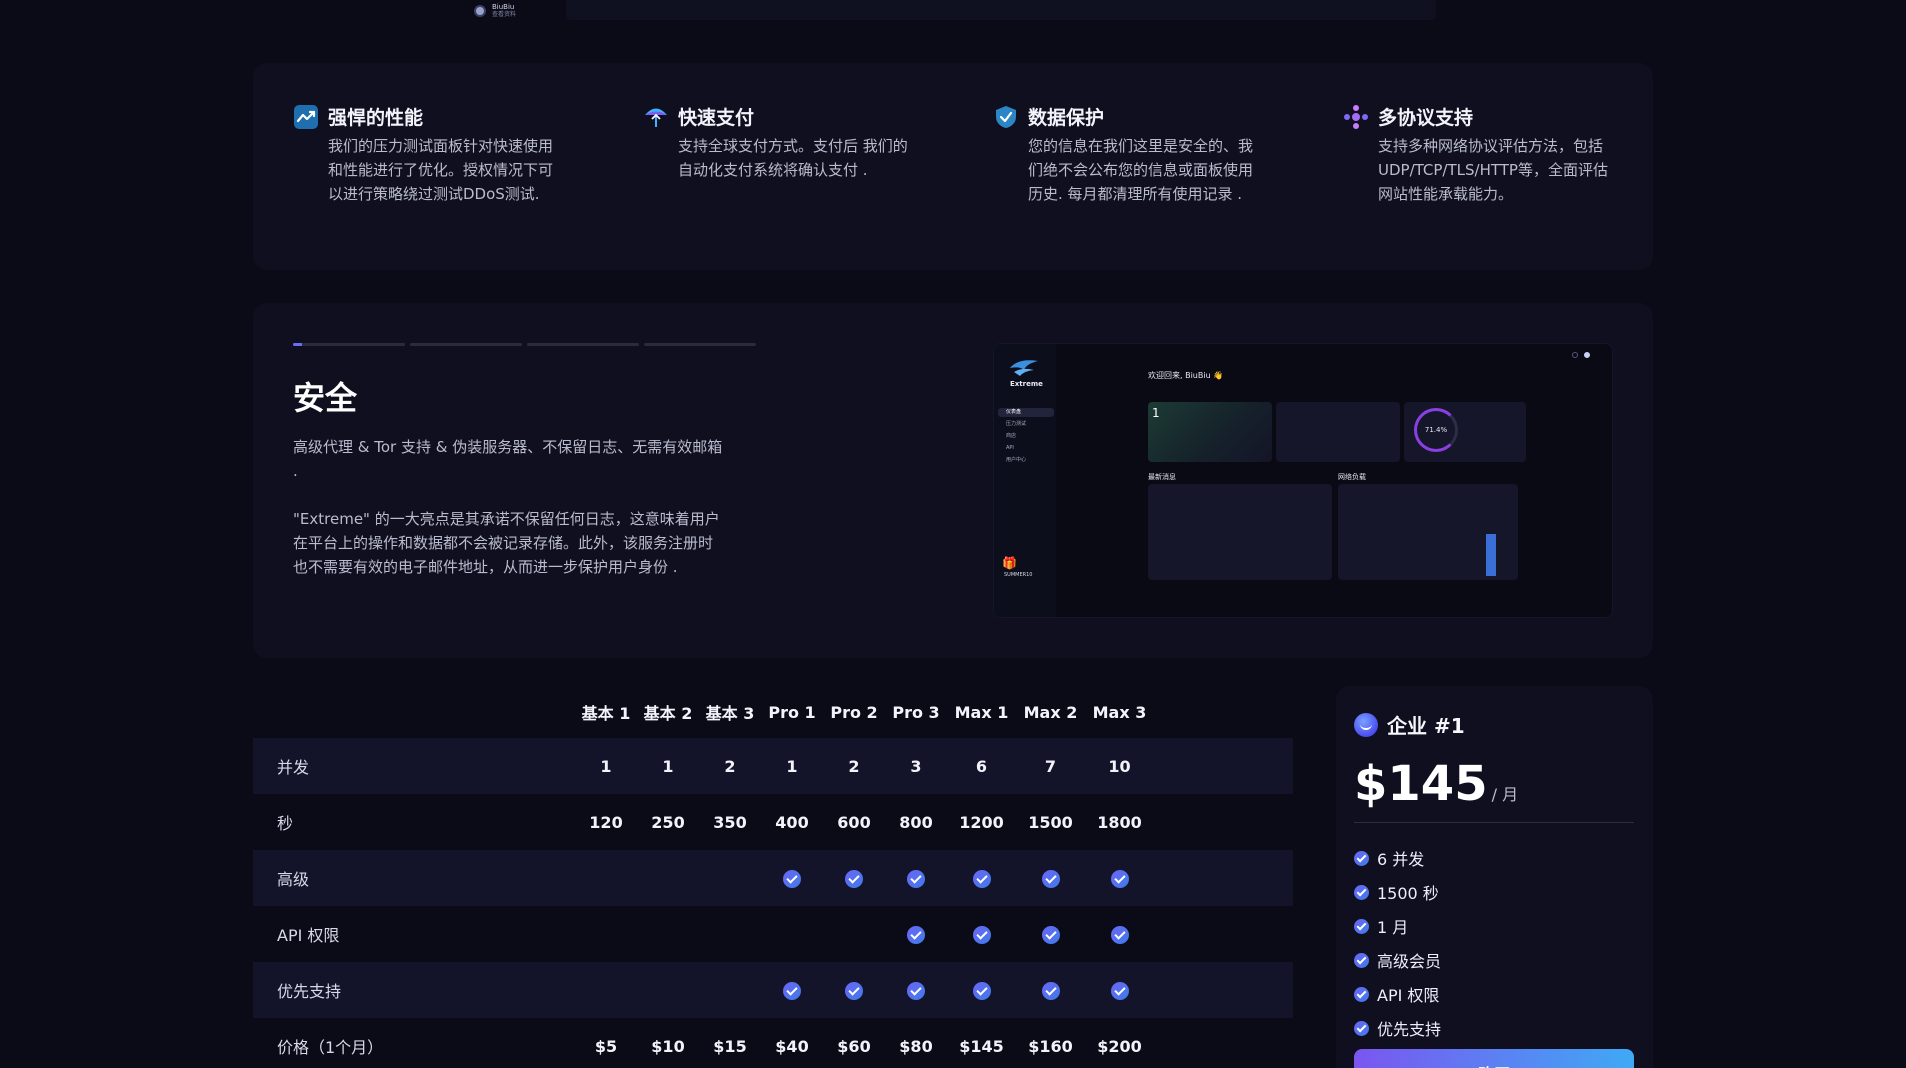 The height and width of the screenshot is (1068, 1906). Describe the element at coordinates (730, 1046) in the screenshot. I see `table-cell: $15` at that location.